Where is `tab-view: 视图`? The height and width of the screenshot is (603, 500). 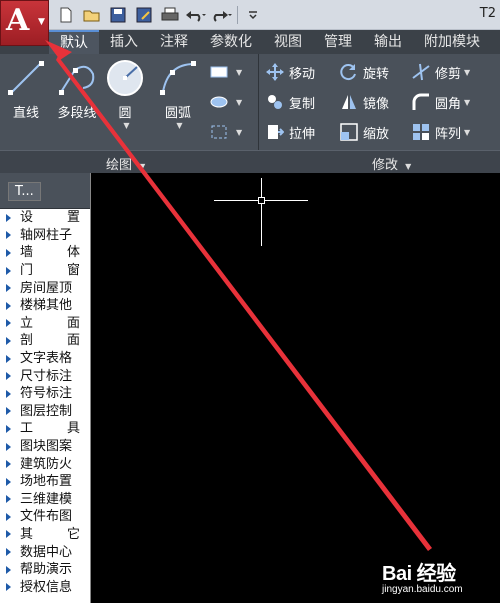 tab-view: 视图 is located at coordinates (288, 42).